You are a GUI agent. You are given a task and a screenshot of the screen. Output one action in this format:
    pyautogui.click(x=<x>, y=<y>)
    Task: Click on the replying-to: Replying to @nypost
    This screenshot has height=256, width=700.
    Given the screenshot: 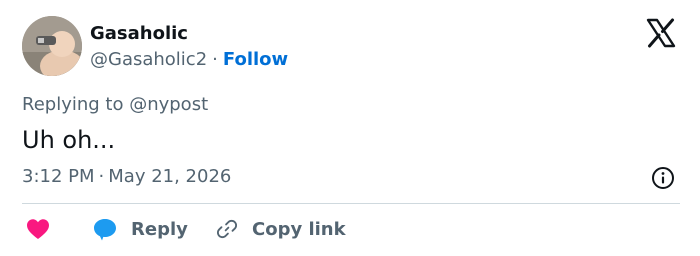 What is the action you would take?
    pyautogui.click(x=115, y=105)
    